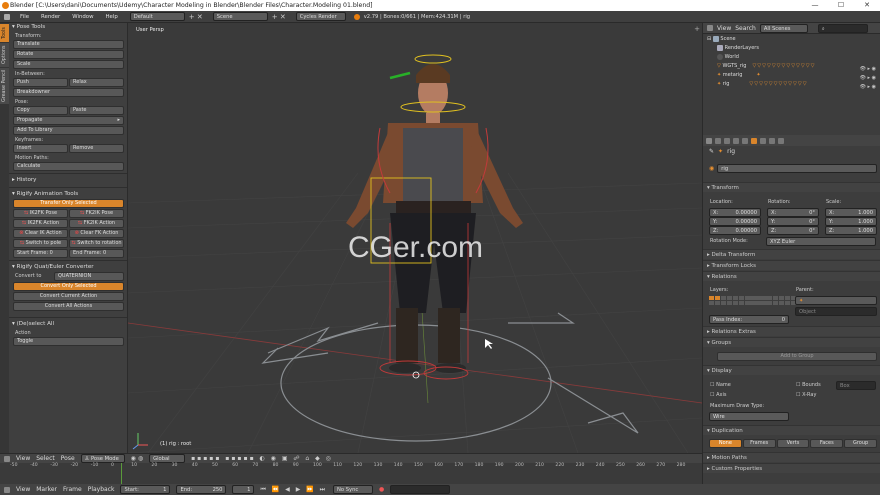 The width and height of the screenshot is (880, 495). Describe the element at coordinates (736, 140) in the screenshot. I see `scene-tab-icon` at that location.